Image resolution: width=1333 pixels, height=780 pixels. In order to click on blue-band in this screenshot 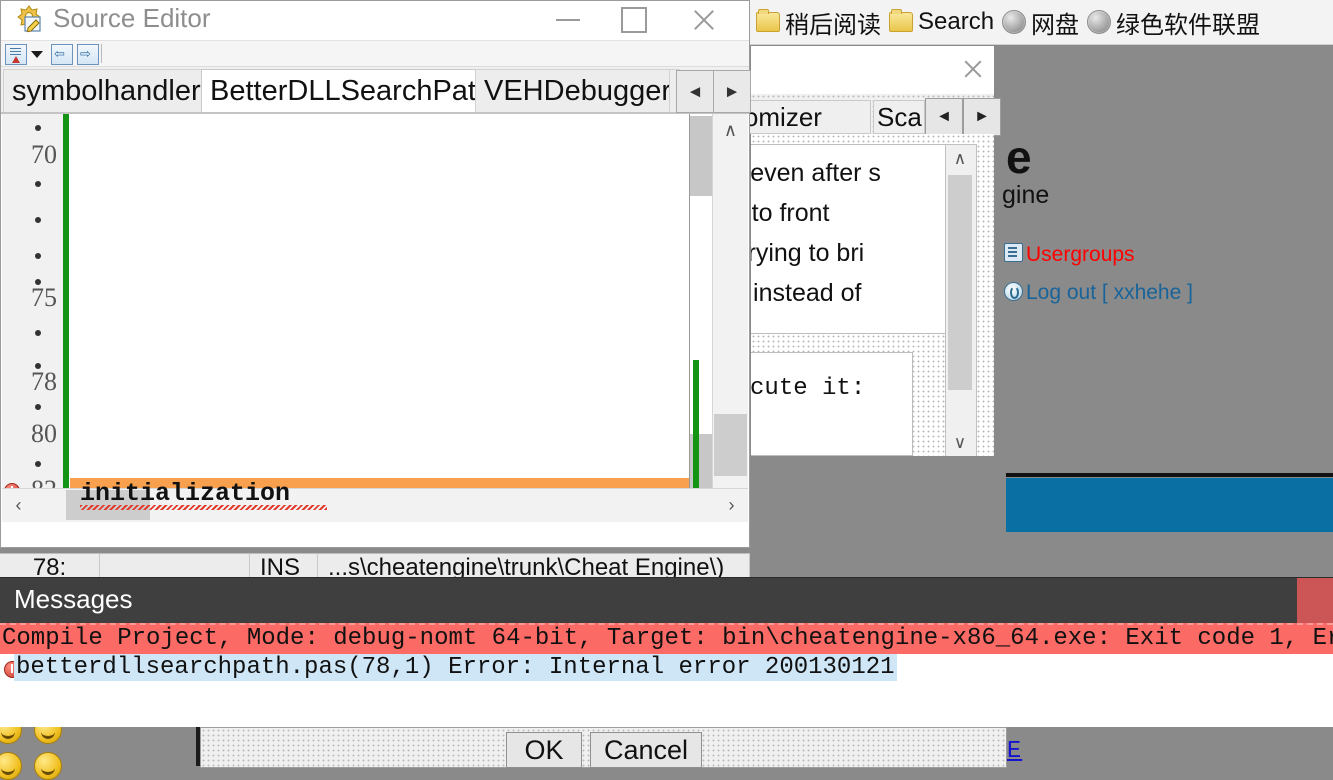, I will do `click(1169, 505)`.